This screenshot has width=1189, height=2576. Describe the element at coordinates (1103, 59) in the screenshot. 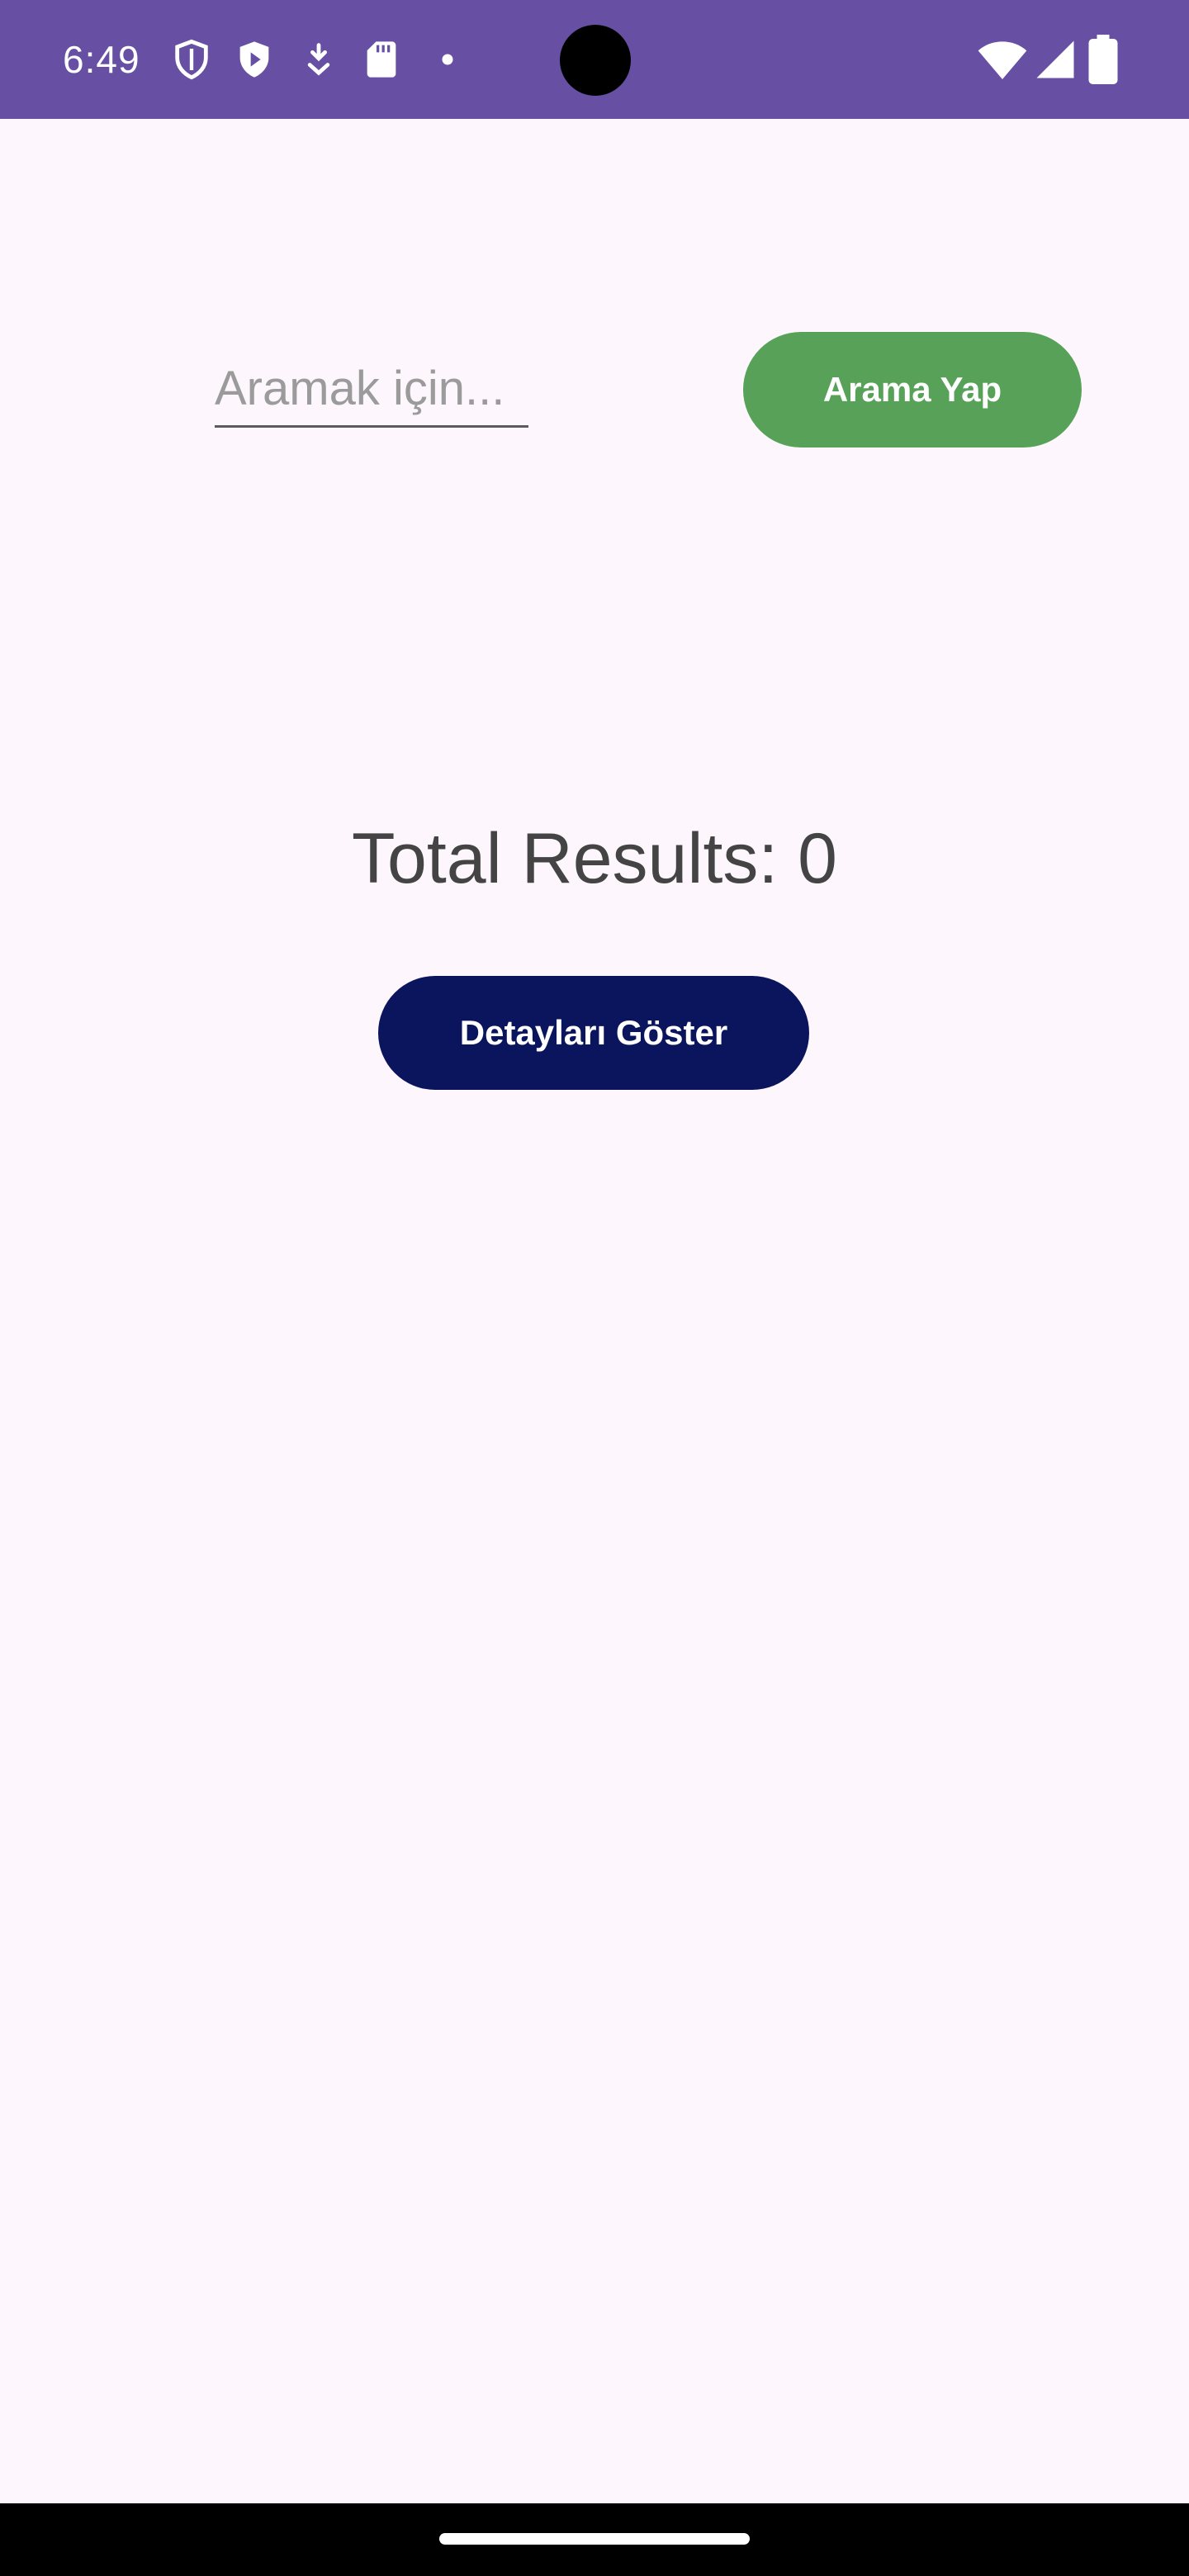

I see `battery-icon` at that location.